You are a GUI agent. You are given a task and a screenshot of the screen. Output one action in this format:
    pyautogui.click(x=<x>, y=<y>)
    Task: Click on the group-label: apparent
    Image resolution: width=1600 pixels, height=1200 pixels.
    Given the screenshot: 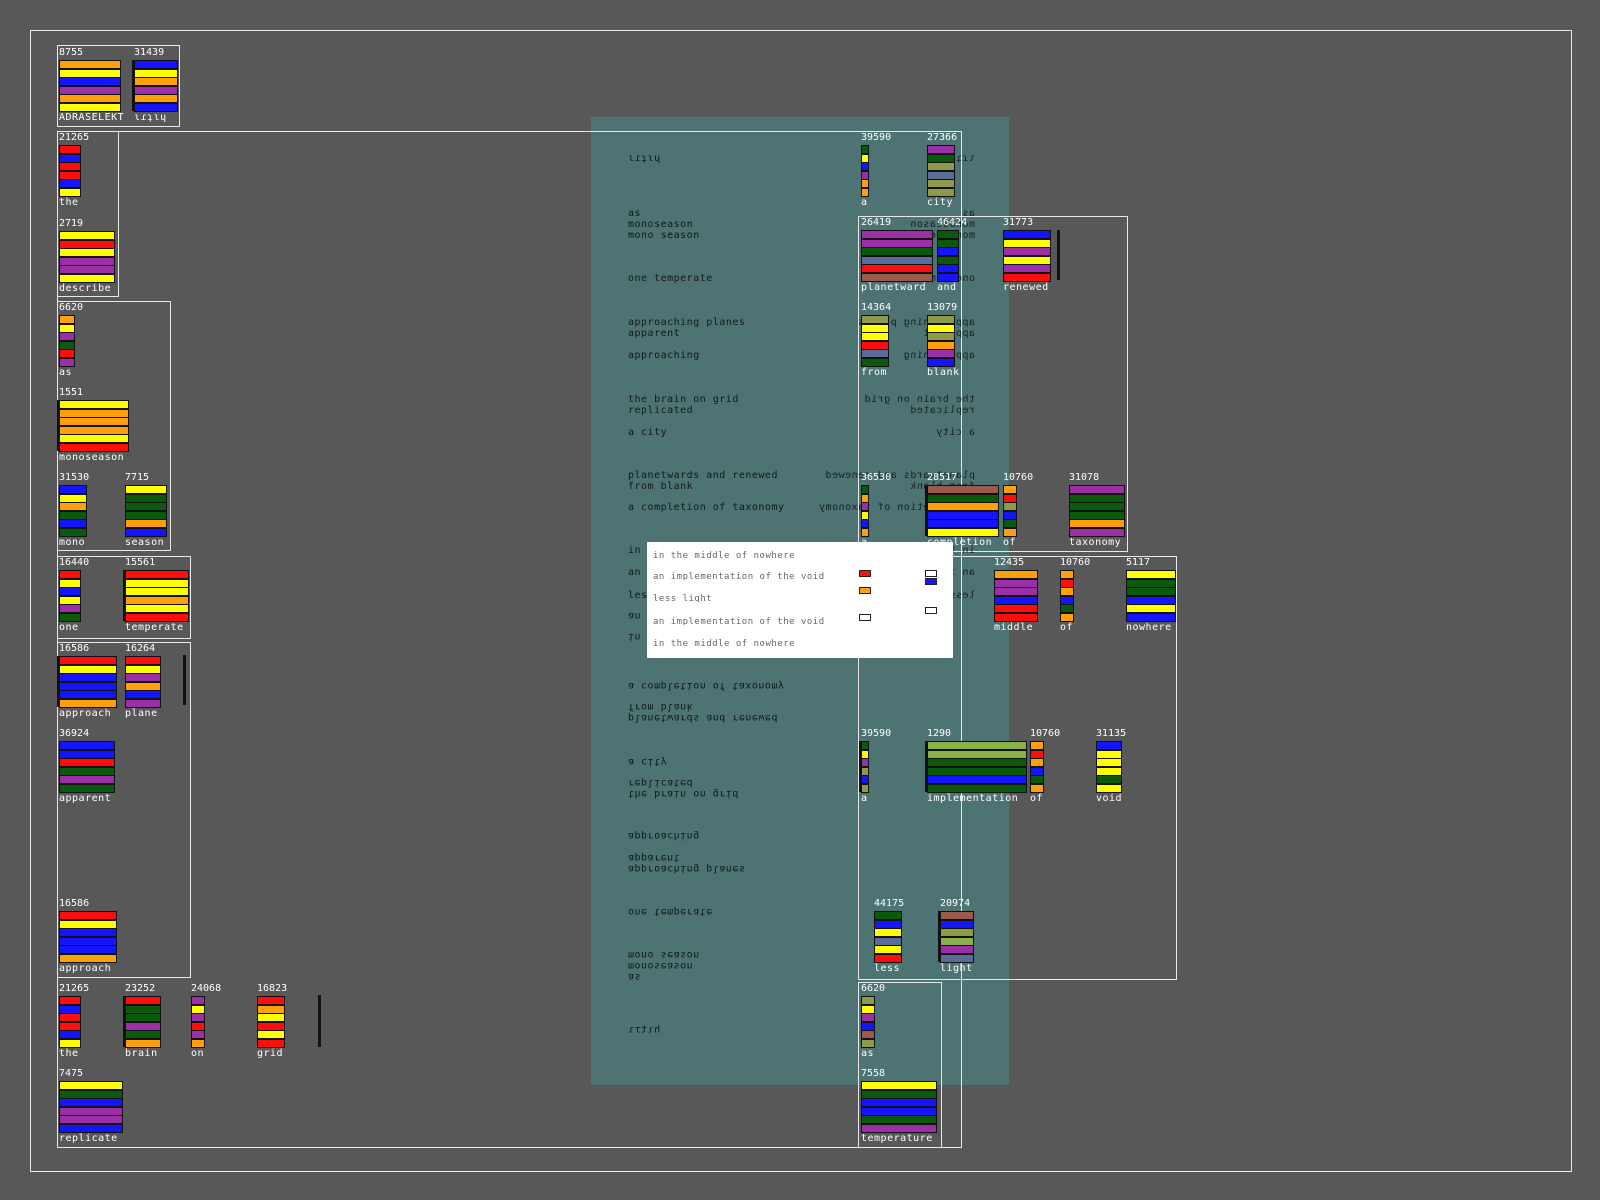 What is the action you would take?
    pyautogui.click(x=85, y=798)
    